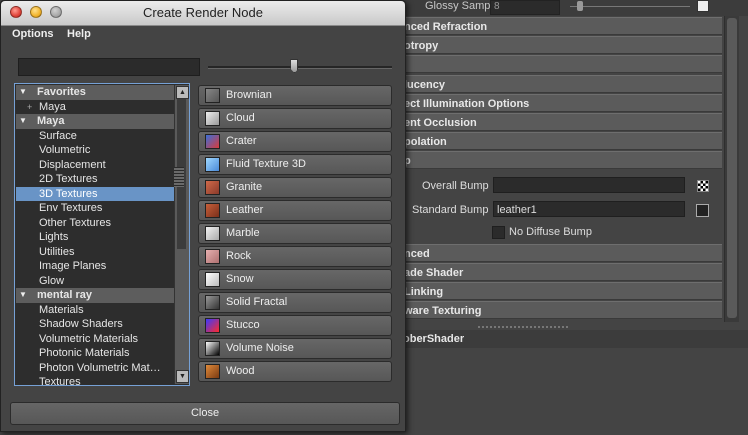 The width and height of the screenshot is (748, 435). Describe the element at coordinates (84, 353) in the screenshot. I see `tree-item-label: Photonic Materials` at that location.